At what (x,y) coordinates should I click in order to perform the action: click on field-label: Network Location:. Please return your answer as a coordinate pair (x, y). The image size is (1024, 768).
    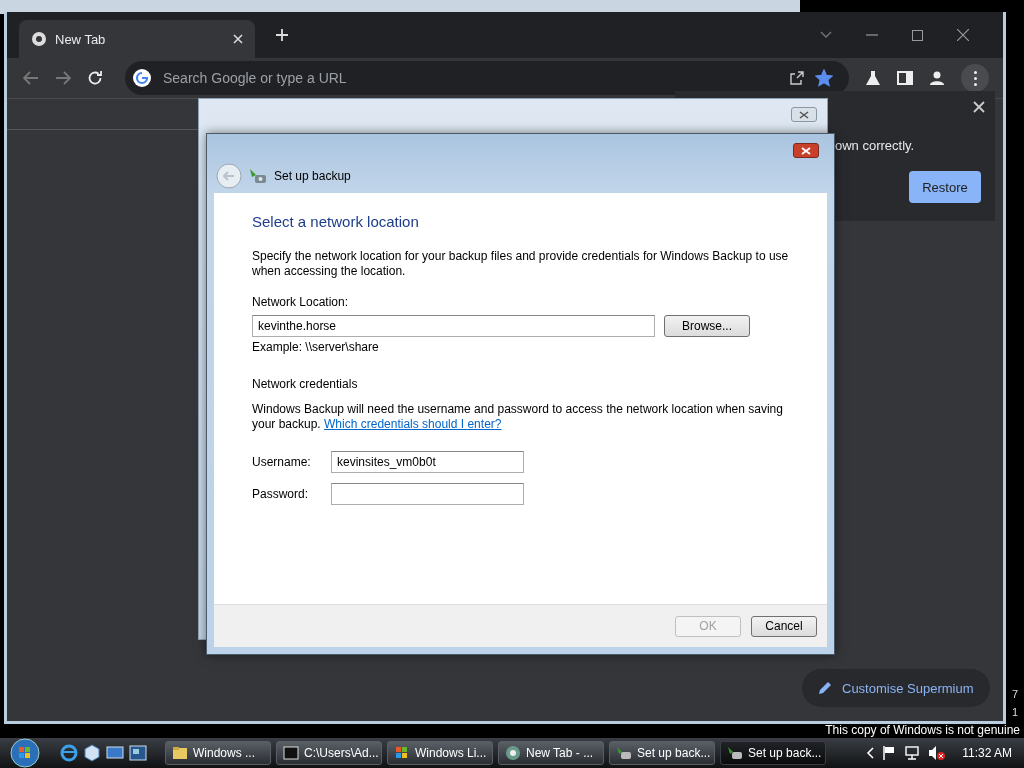
    Looking at the image, I should click on (301, 302).